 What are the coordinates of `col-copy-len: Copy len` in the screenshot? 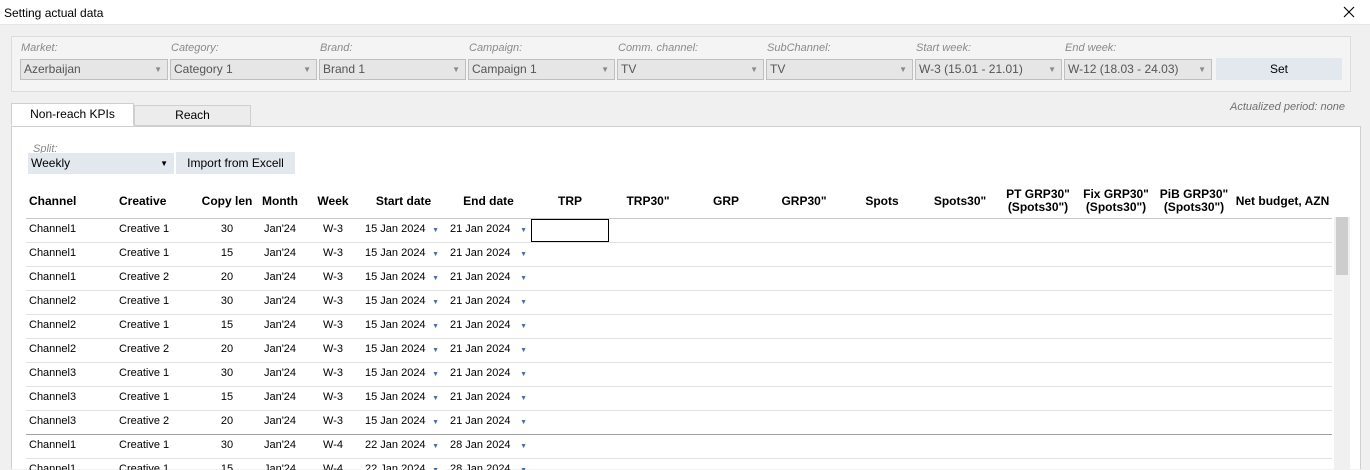 It's located at (227, 201).